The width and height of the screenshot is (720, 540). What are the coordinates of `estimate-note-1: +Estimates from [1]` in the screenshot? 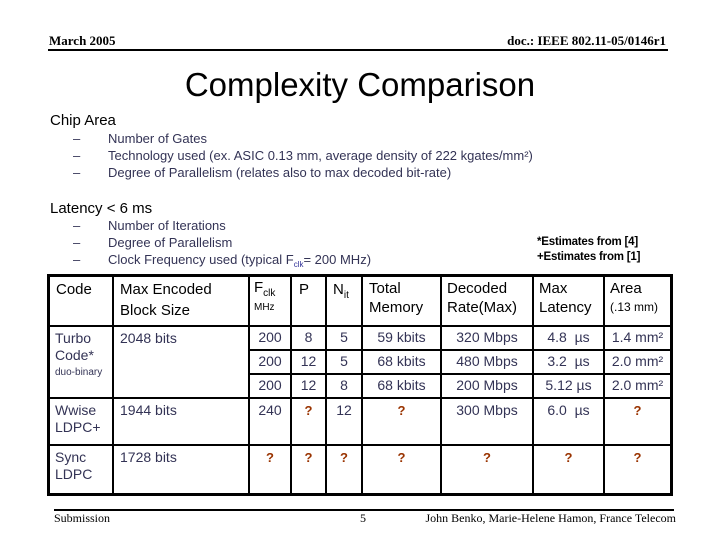 It's located at (589, 257).